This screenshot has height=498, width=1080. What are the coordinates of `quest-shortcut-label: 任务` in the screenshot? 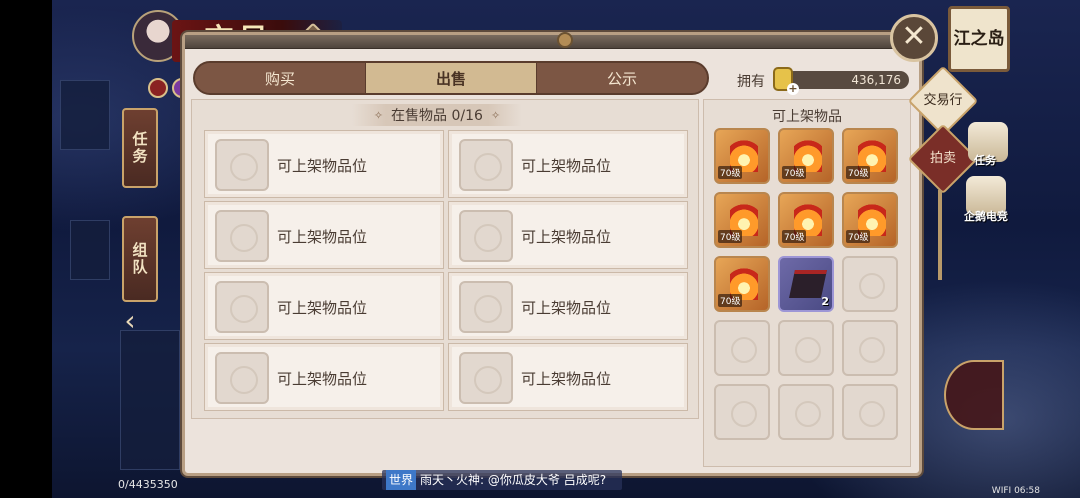 It's located at (985, 160).